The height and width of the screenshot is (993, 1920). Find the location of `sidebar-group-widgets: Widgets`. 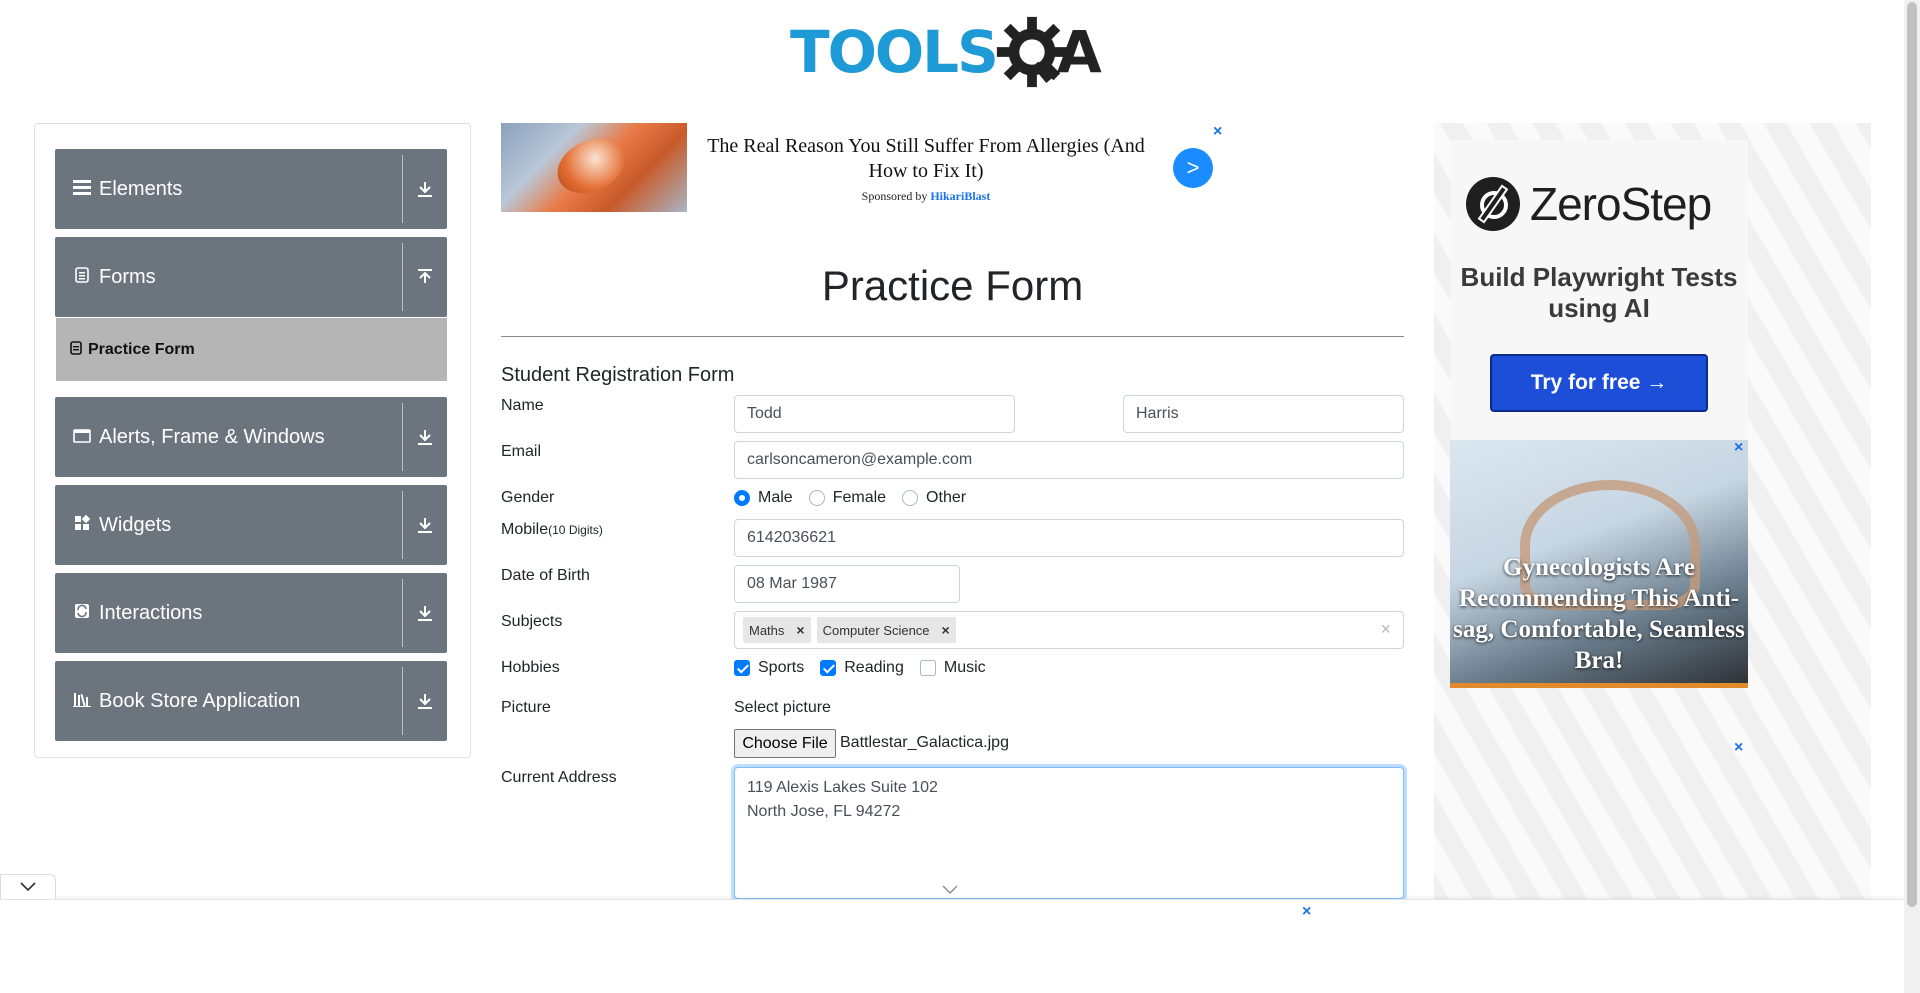

sidebar-group-widgets: Widgets is located at coordinates (251, 525).